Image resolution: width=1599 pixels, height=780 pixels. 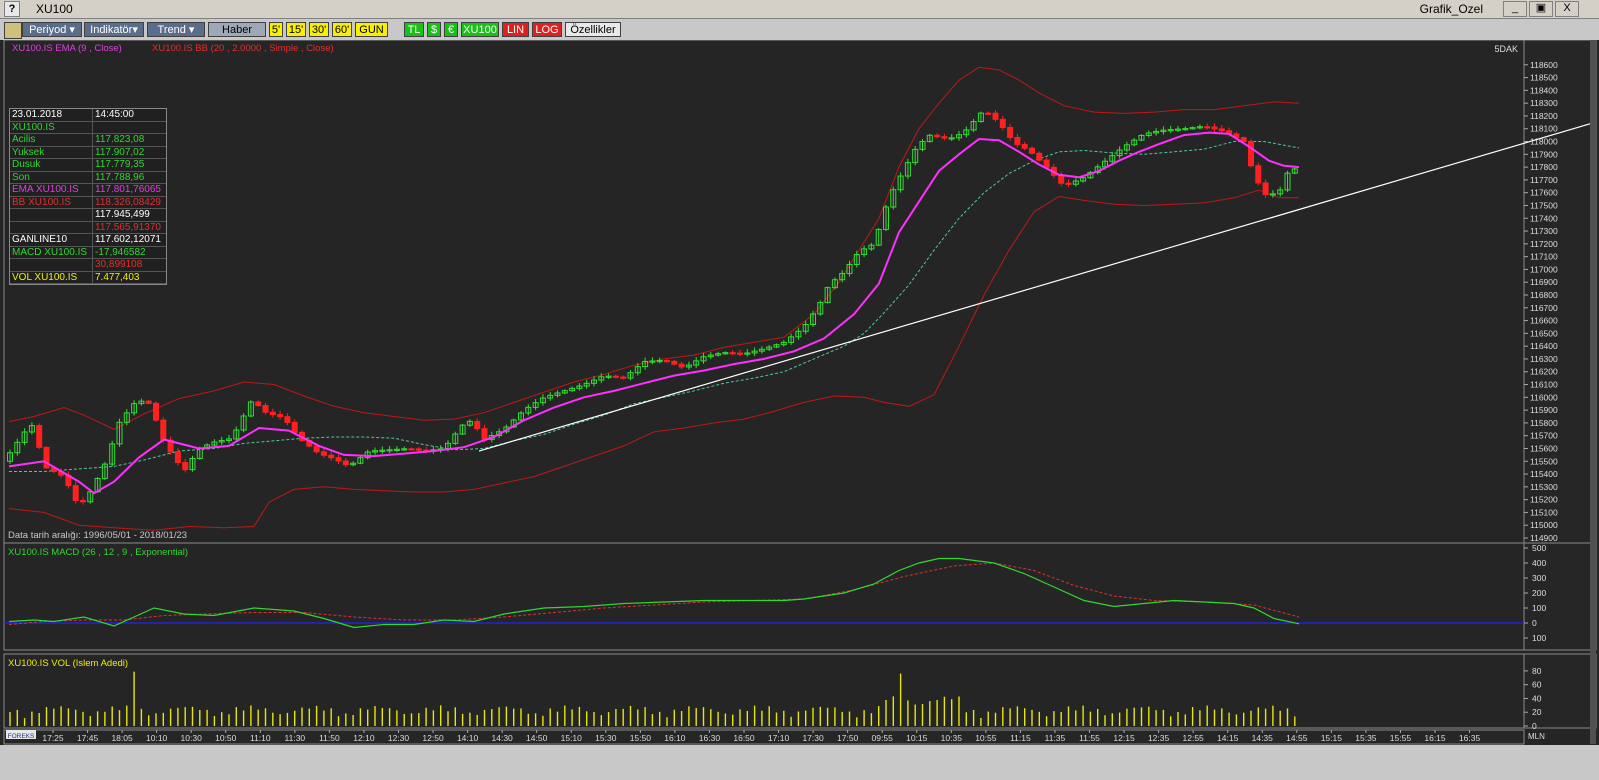 I want to click on toolbar-button-5: 15', so click(x=296, y=29).